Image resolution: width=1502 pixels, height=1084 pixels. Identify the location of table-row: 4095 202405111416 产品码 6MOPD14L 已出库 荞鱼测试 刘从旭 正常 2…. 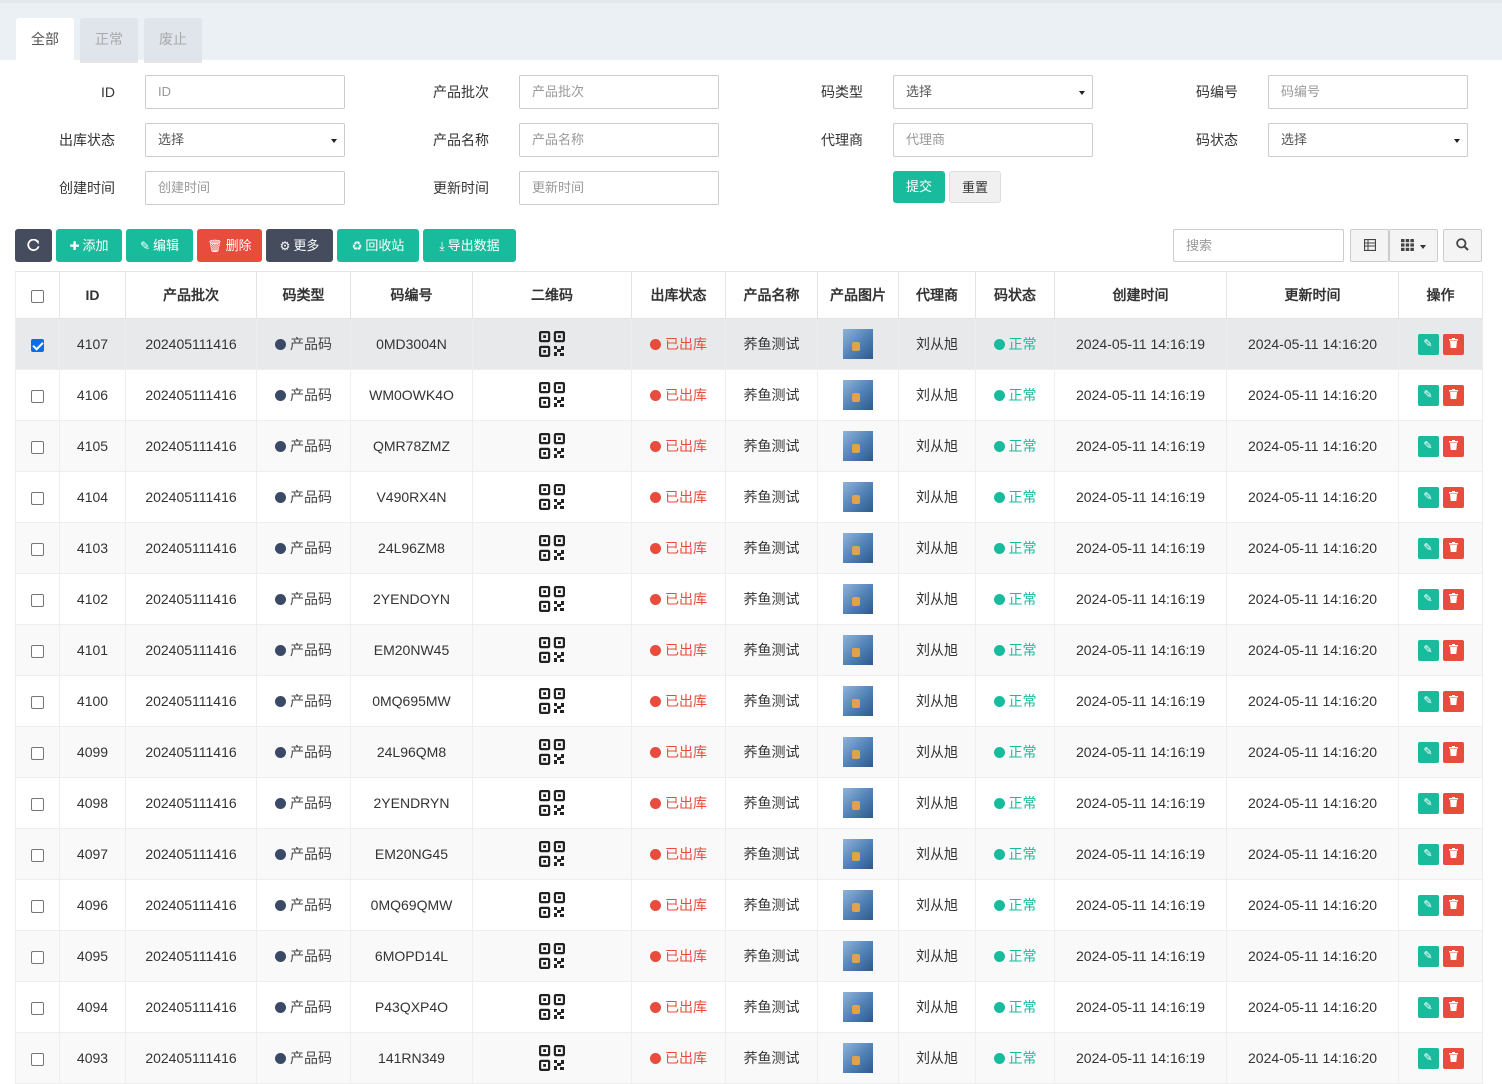
(749, 956).